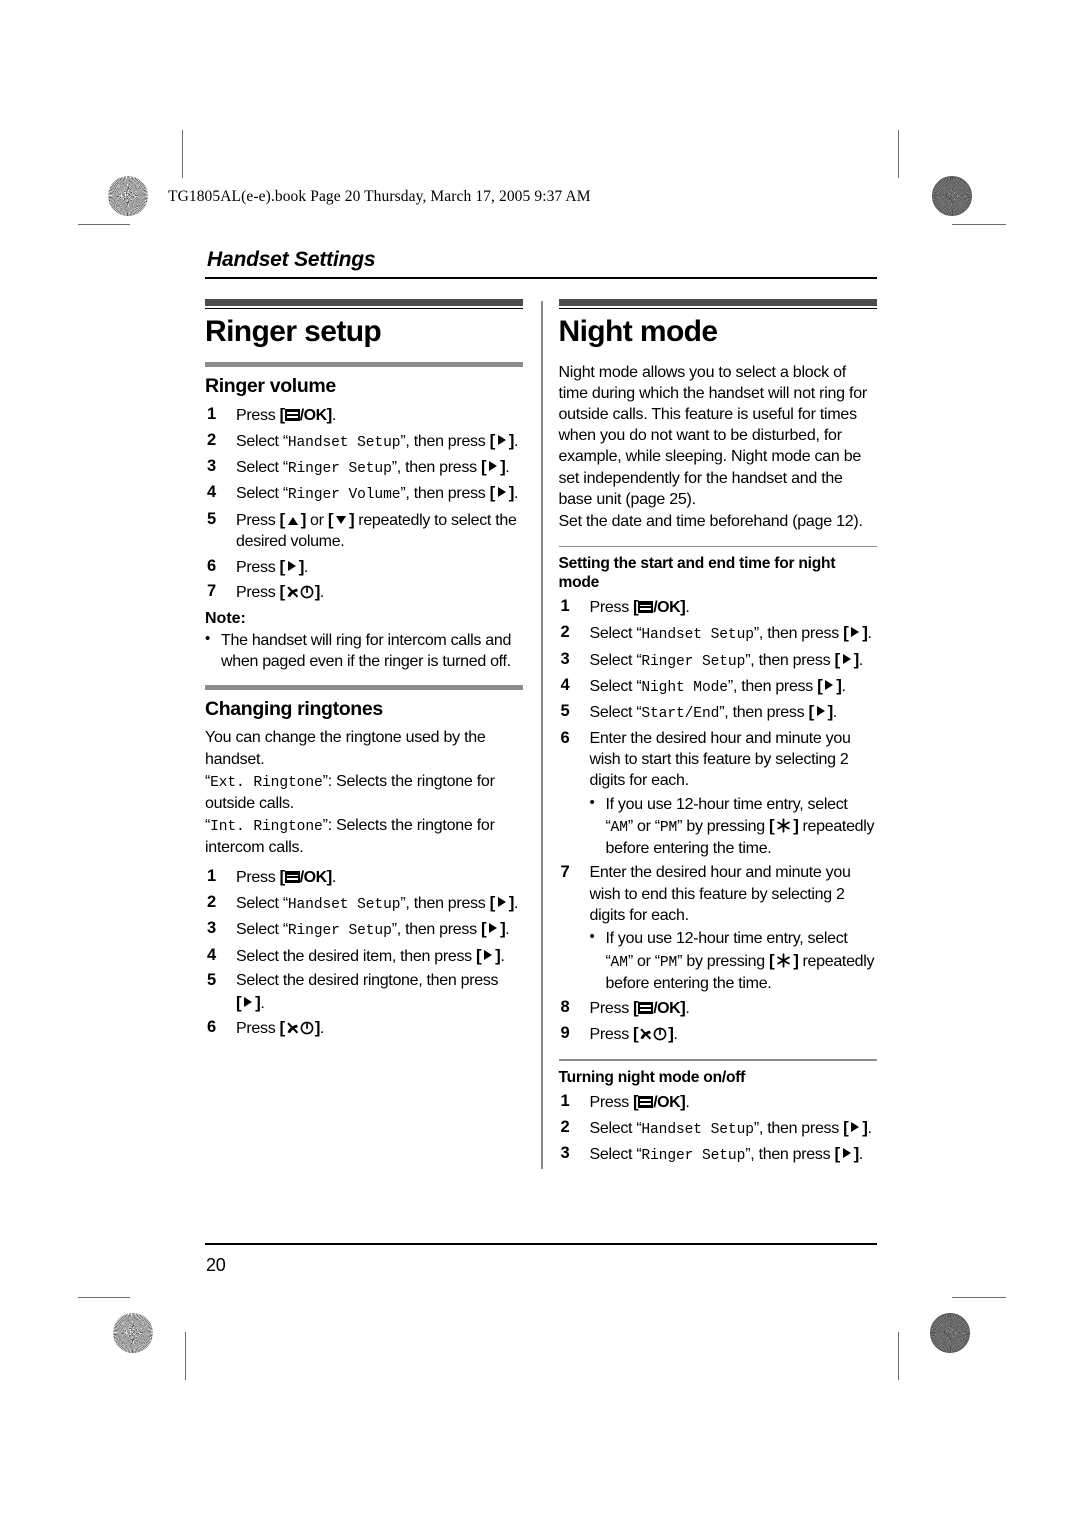 This screenshot has width=1080, height=1528. I want to click on key-arrow-down: [], so click(341, 519).